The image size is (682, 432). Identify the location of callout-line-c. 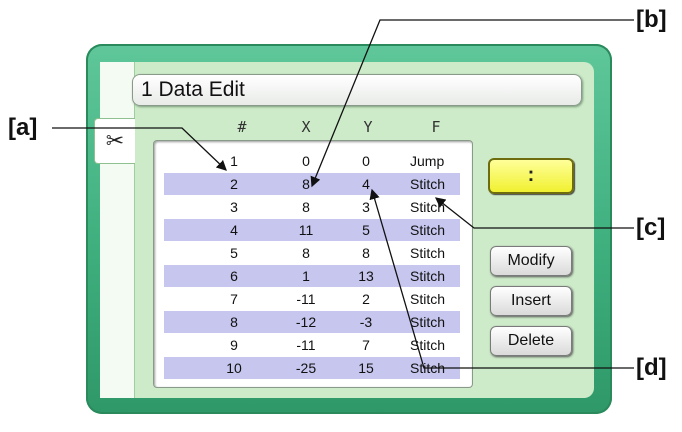
(534, 213).